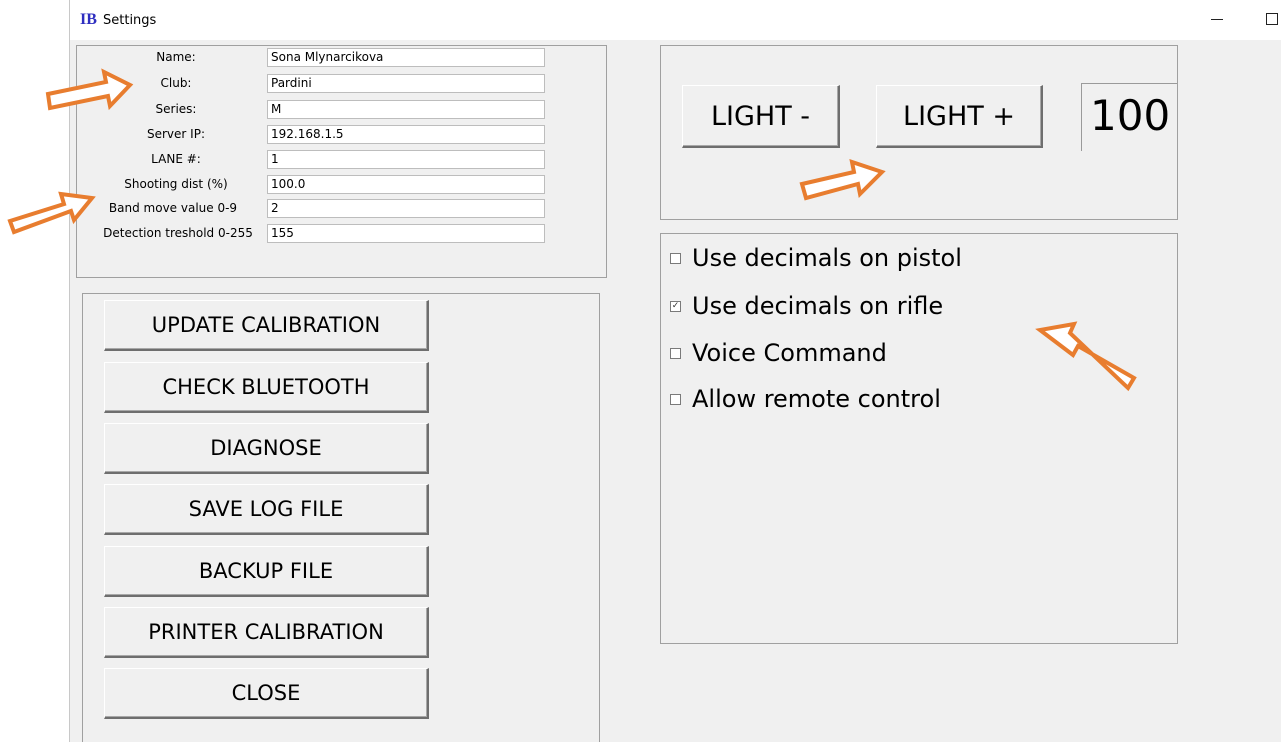  Describe the element at coordinates (89, 89) in the screenshot. I see `annotation-arrow-club` at that location.